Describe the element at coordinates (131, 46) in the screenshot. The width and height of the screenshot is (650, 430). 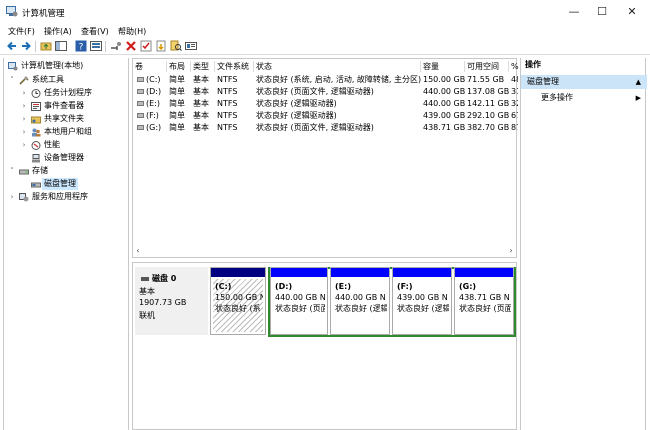
I see `delete-icon` at that location.